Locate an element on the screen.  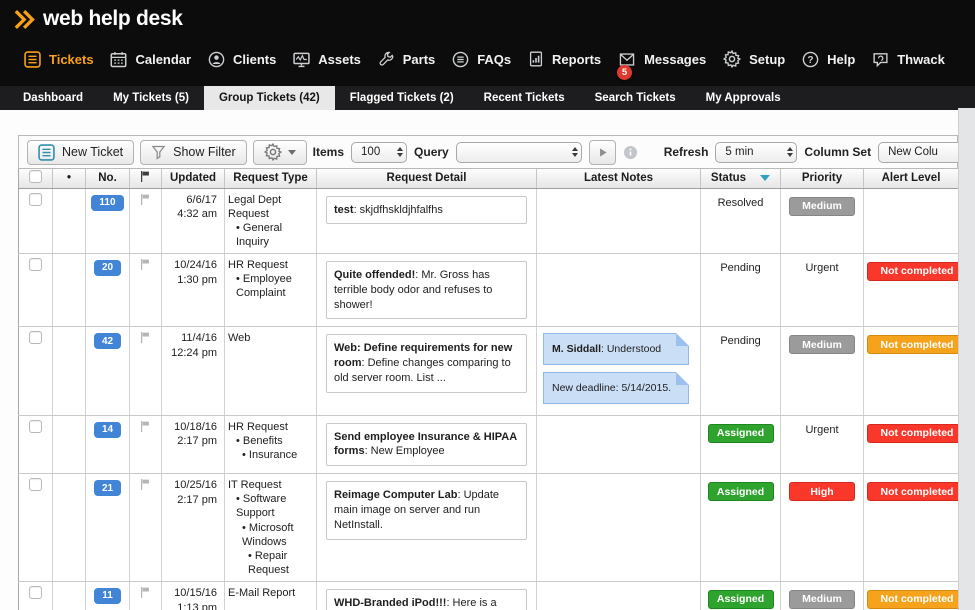
header-priority: Priority is located at coordinates (822, 179).